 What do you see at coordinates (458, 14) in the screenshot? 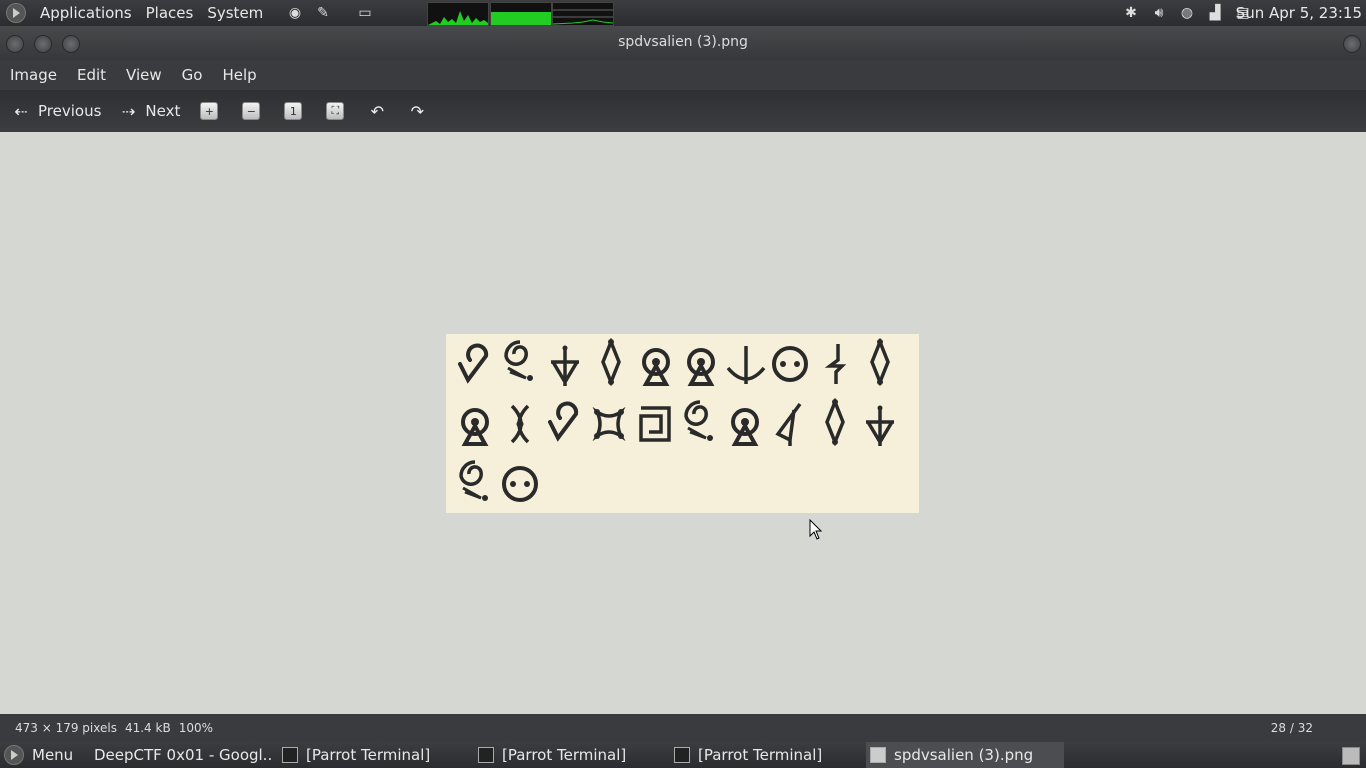
I see `cpu-monitor-graph` at bounding box center [458, 14].